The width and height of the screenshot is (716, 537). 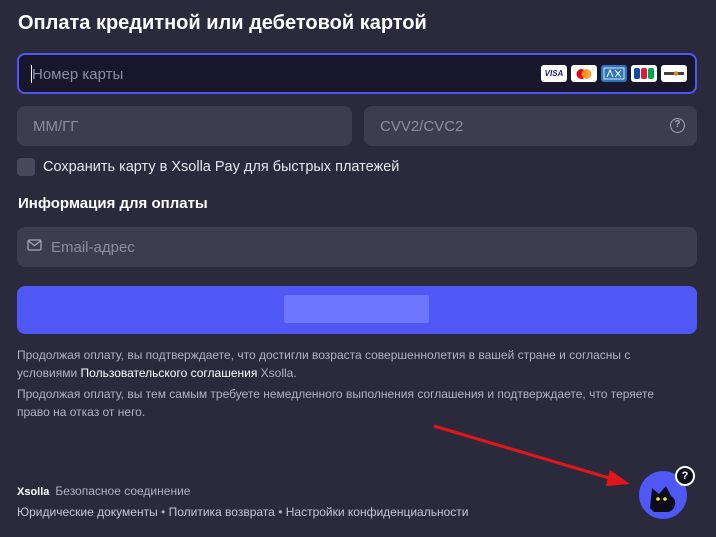 What do you see at coordinates (377, 512) in the screenshot?
I see `privacy-settings-link: Настройки конфиденциальности` at bounding box center [377, 512].